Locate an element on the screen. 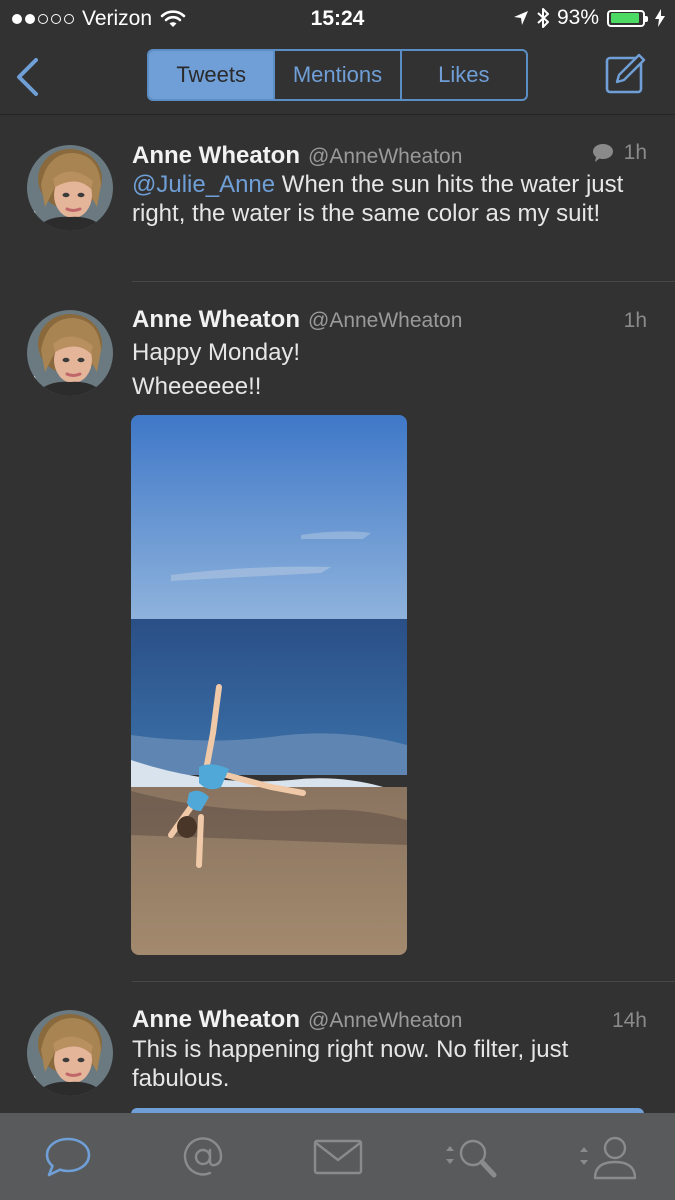 The width and height of the screenshot is (675, 1200). compose-icon is located at coordinates (625, 73).